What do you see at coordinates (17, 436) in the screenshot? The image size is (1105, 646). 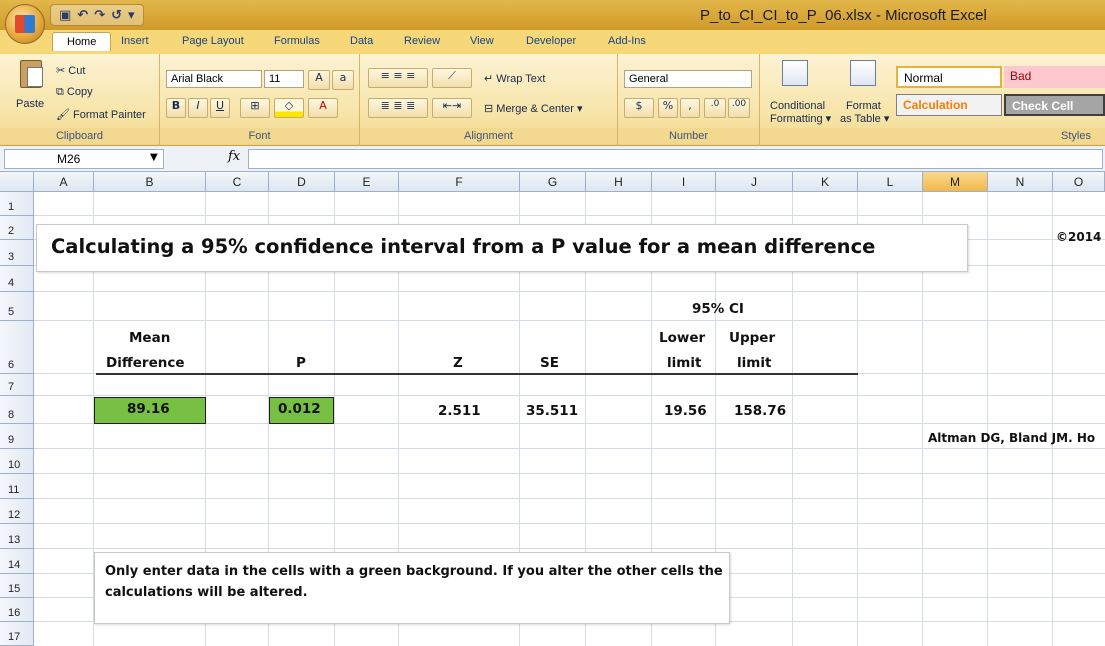 I see `row-header-9: 9` at bounding box center [17, 436].